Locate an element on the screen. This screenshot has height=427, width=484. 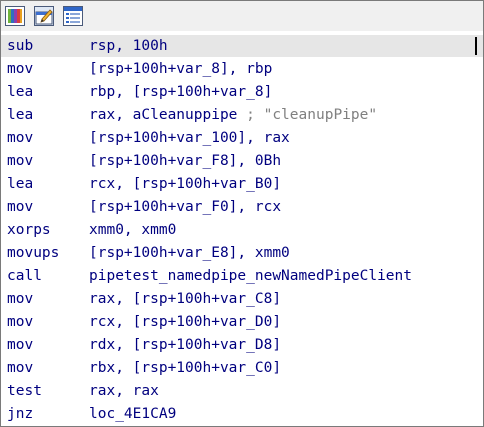
instruction-line: mov [rsp+100h+var_F8], 0Bh is located at coordinates (242, 161).